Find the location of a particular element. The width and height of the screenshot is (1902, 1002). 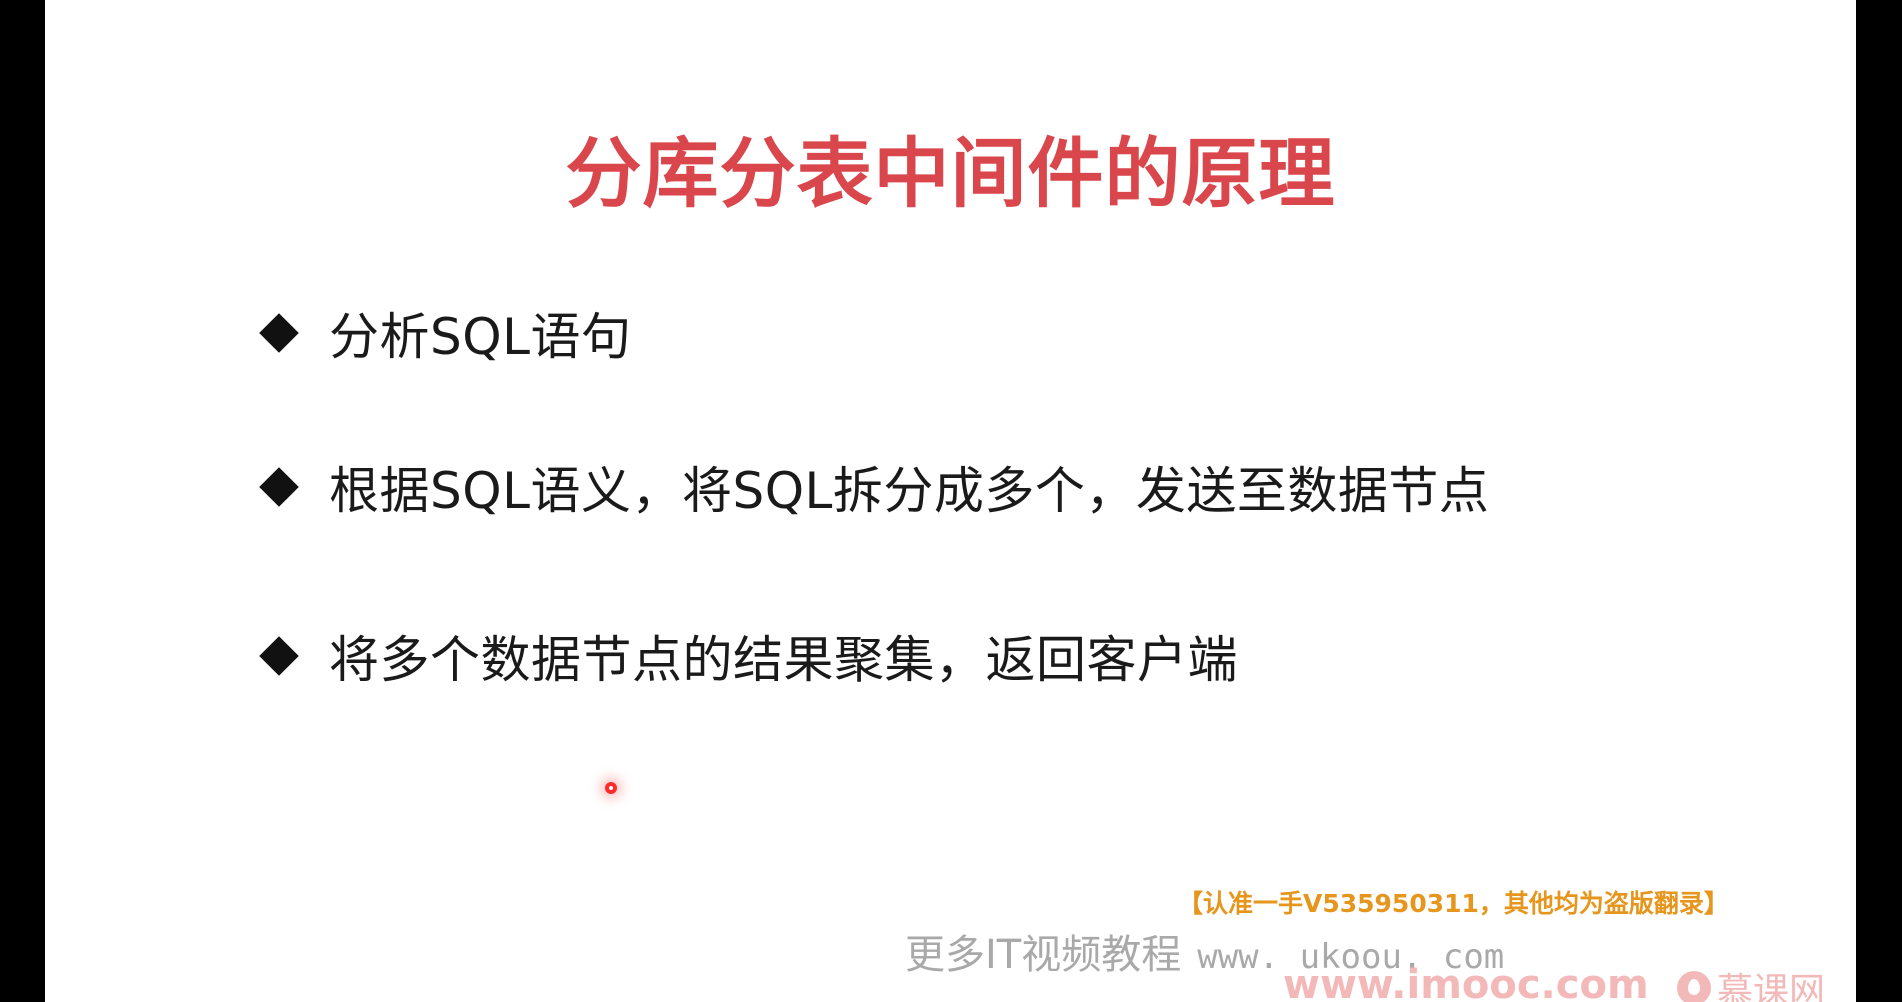

bullet-item: 将多个数据节点的结果聚集，返回客户端 is located at coordinates (746, 656).